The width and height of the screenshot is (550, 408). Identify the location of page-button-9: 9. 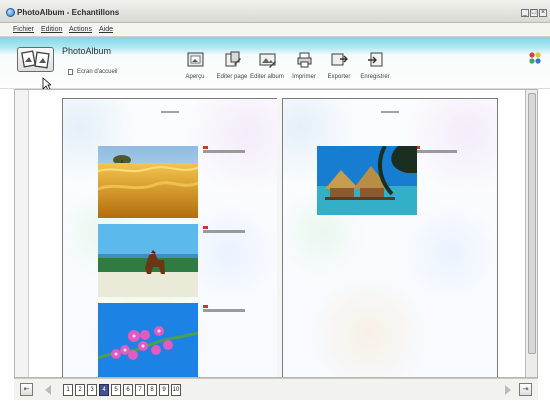
(164, 390).